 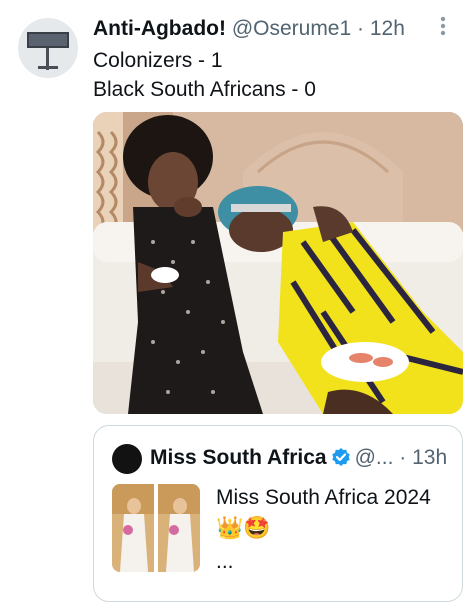 What do you see at coordinates (156, 528) in the screenshot?
I see `quoted-tweet-media` at bounding box center [156, 528].